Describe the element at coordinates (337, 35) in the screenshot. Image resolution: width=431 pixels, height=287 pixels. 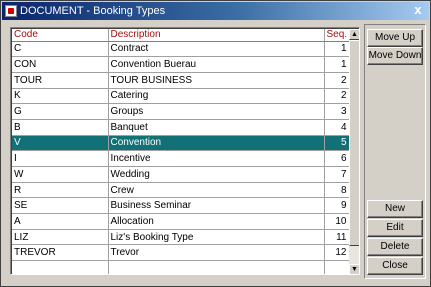
I see `column-header-seq: Seq.` at that location.